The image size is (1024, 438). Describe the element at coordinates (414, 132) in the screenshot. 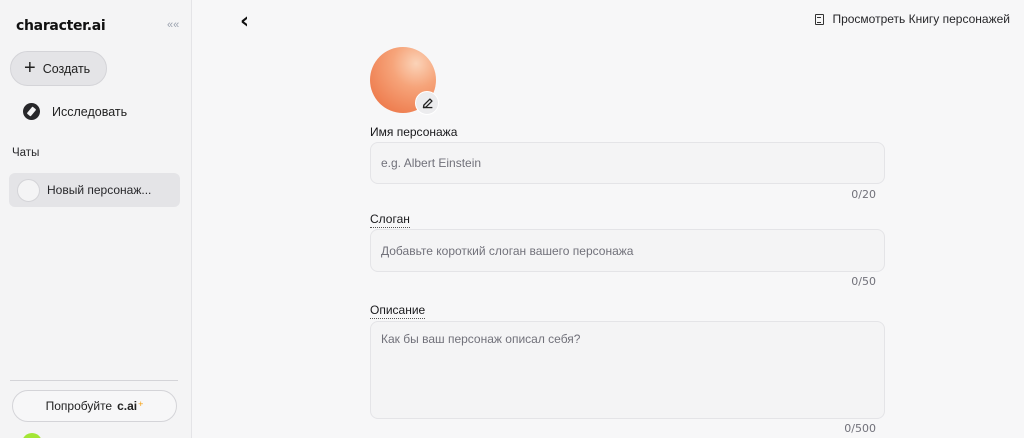

I see `character-name-label: Имя персонажа` at that location.